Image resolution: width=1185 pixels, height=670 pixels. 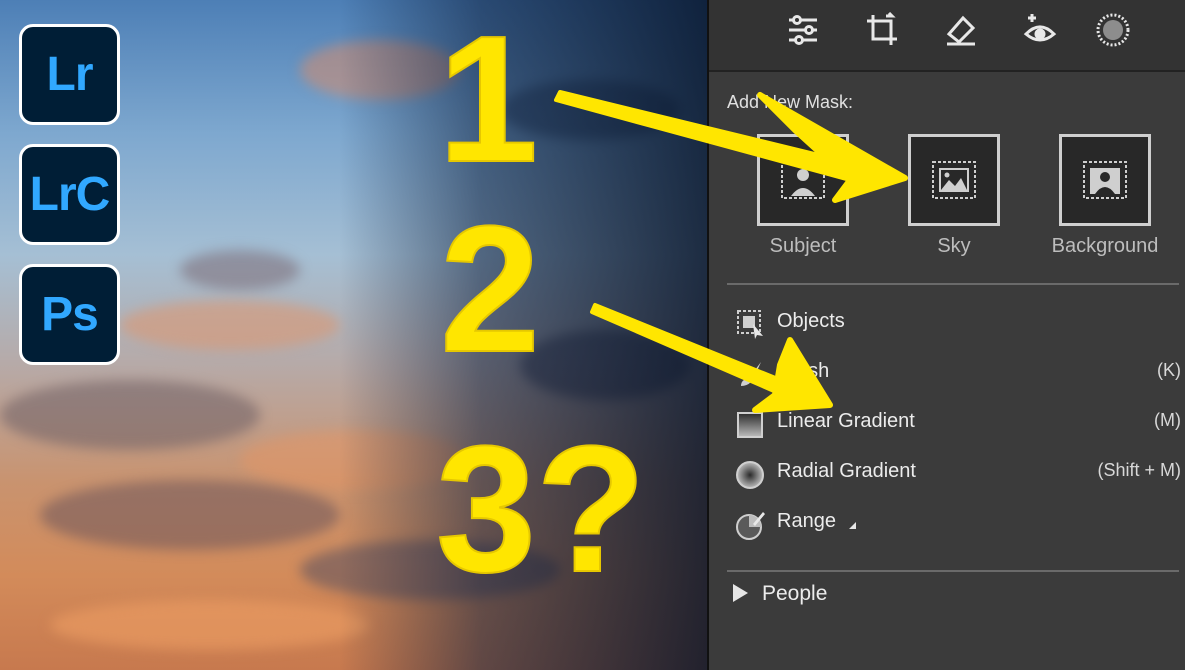 I want to click on edit-toolbar, so click(x=947, y=36).